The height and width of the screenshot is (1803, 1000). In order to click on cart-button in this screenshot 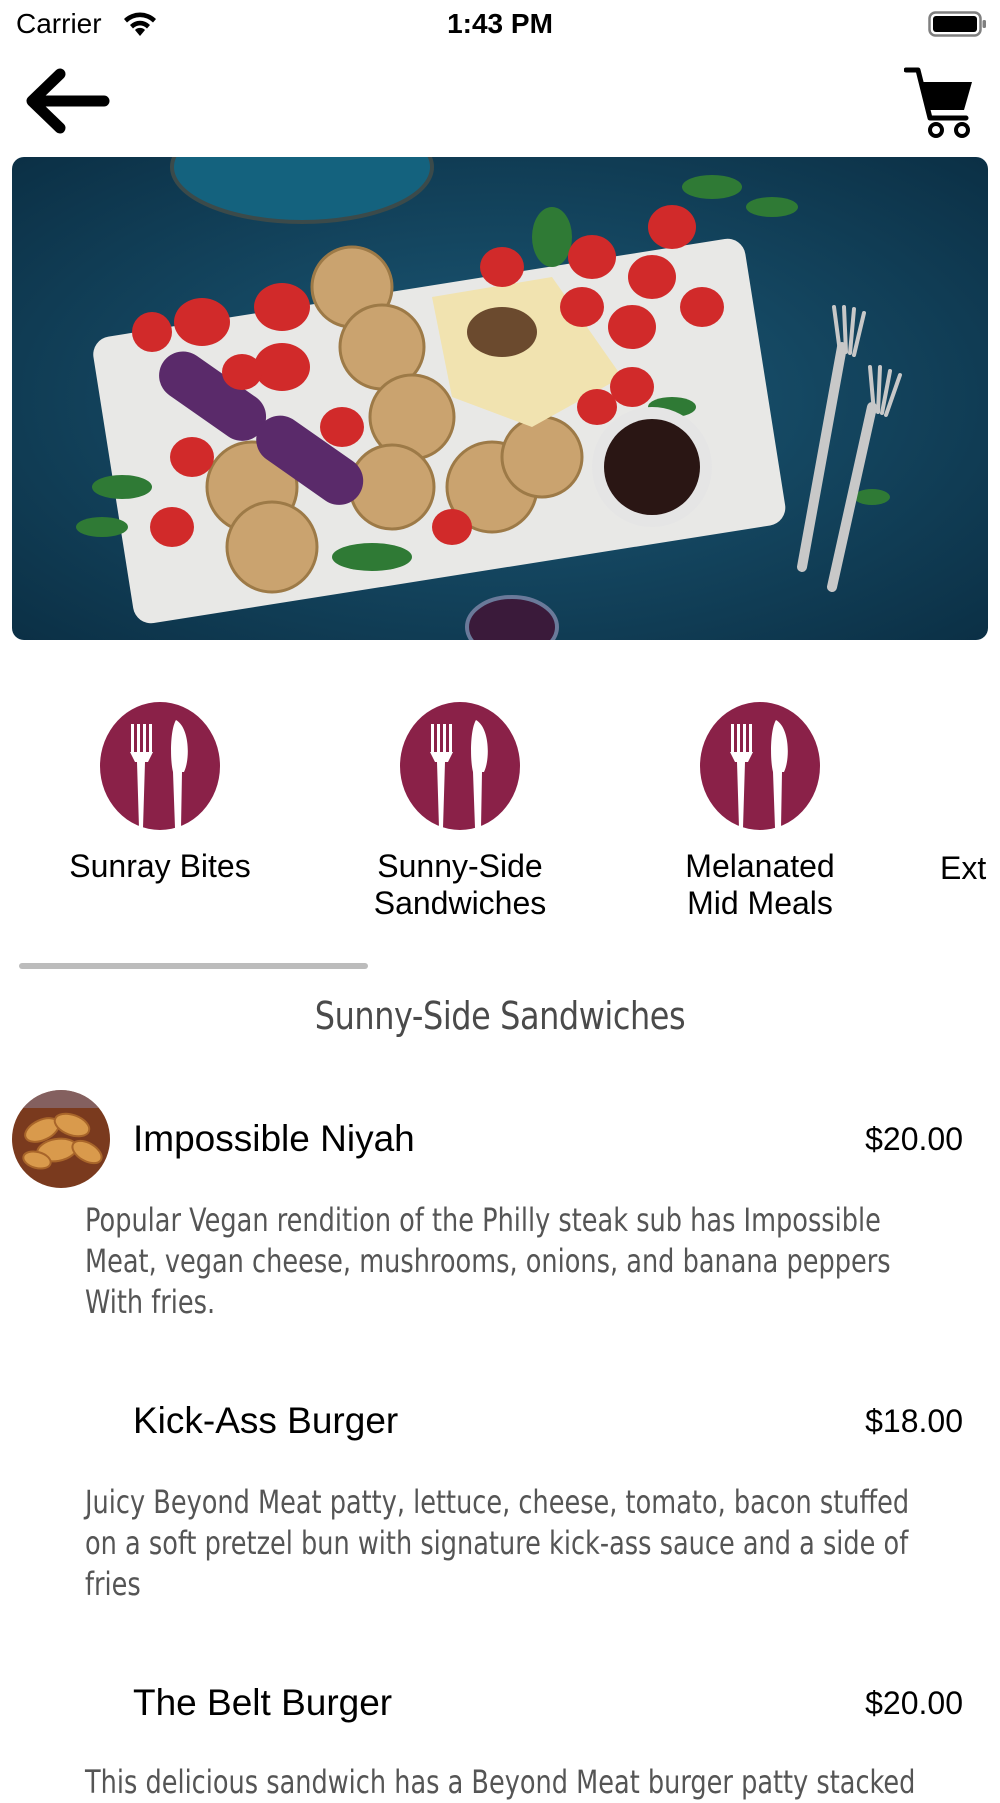, I will do `click(939, 103)`.